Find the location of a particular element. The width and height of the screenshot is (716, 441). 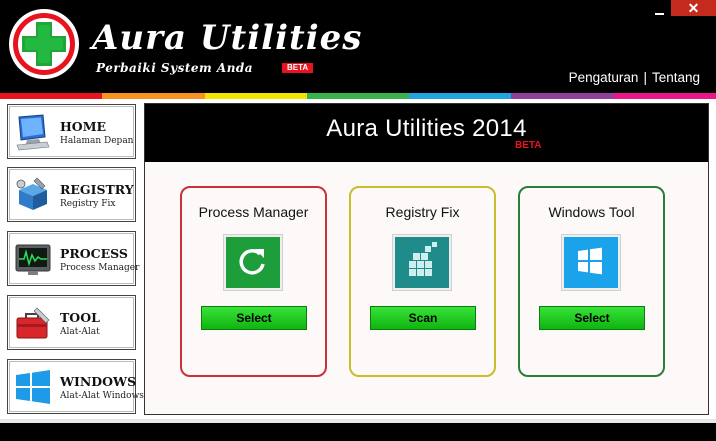

sidebar-item-registry: REGISTRY Registry Fix is located at coordinates (71, 194).